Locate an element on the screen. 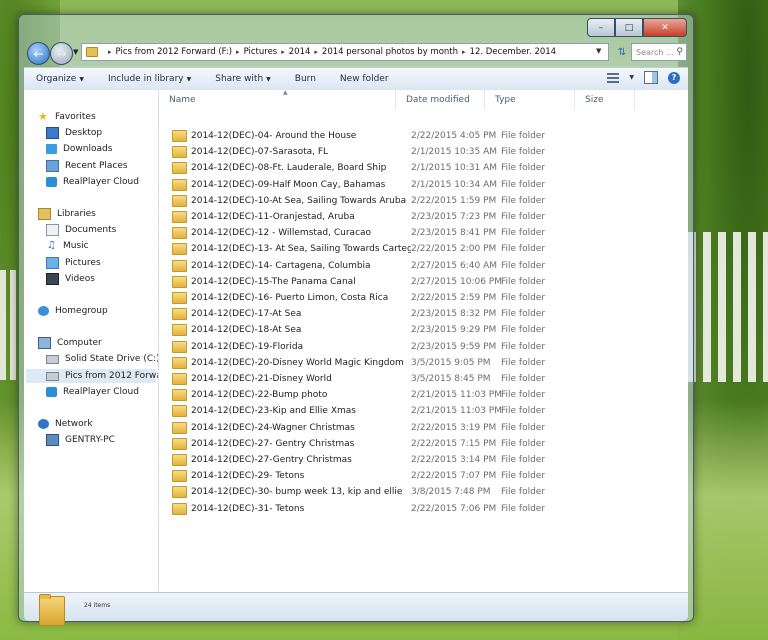  nav-label: Documents is located at coordinates (91, 230).